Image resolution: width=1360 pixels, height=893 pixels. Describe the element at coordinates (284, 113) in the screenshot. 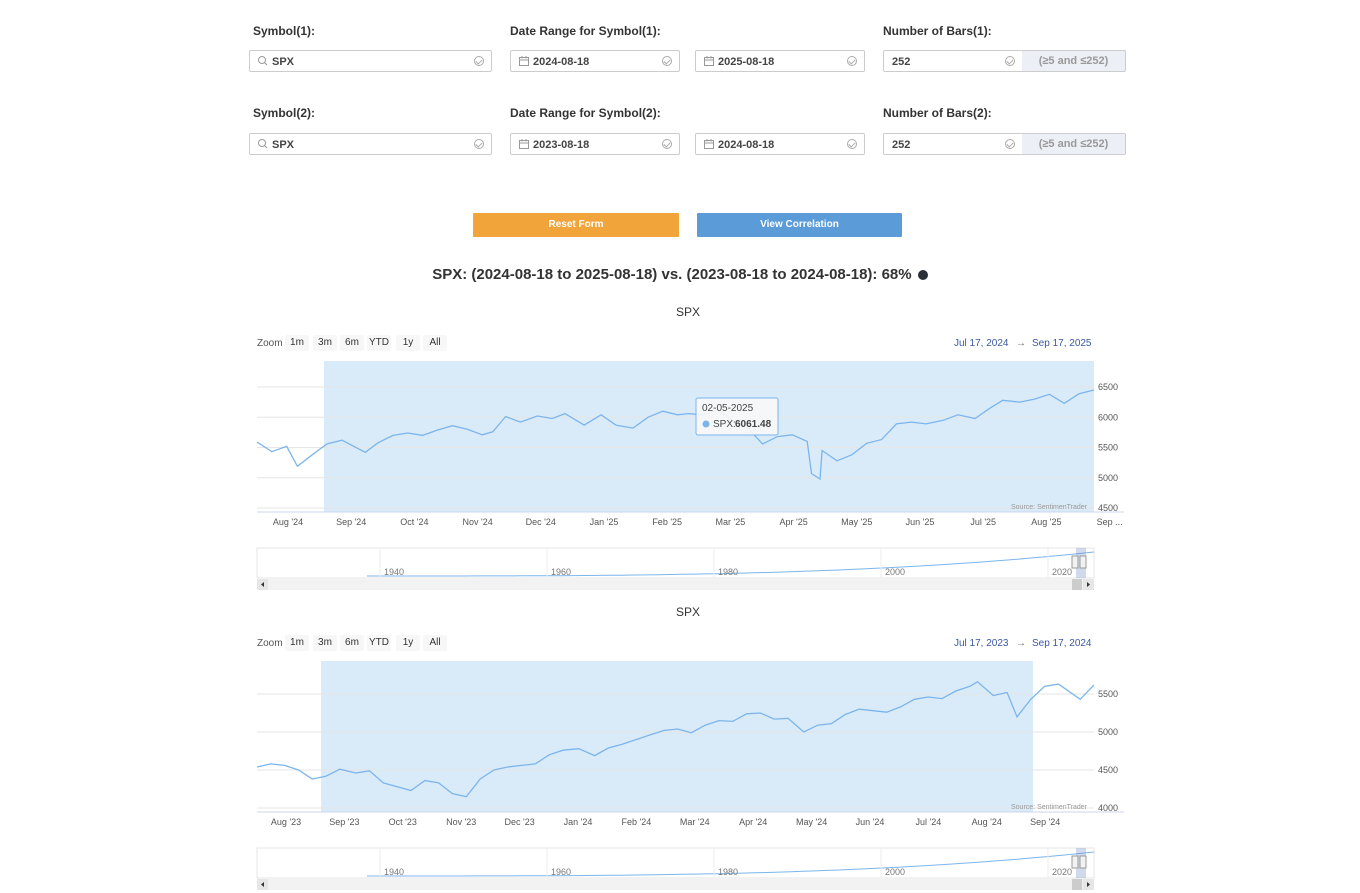

I see `symbol2-label: Symbol(2):` at that location.